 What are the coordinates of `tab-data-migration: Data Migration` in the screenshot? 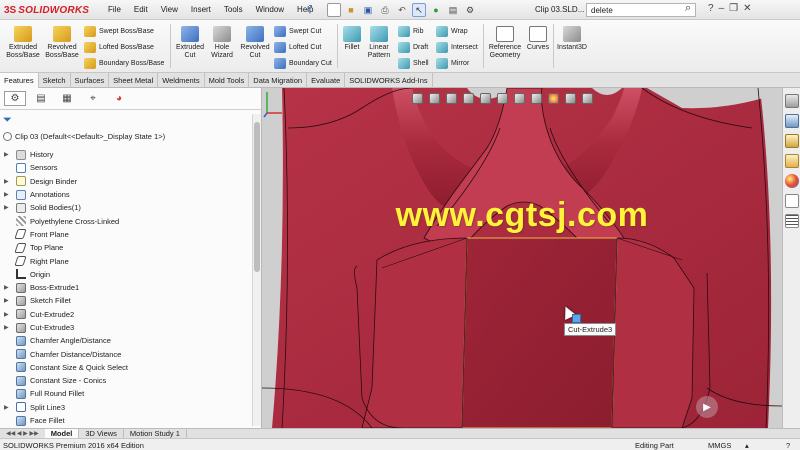 It's located at (278, 80).